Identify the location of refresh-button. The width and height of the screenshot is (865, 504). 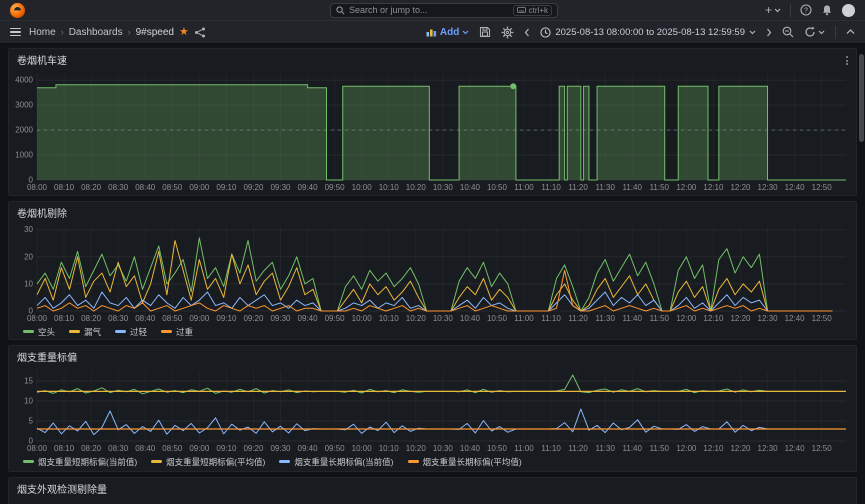
(814, 32).